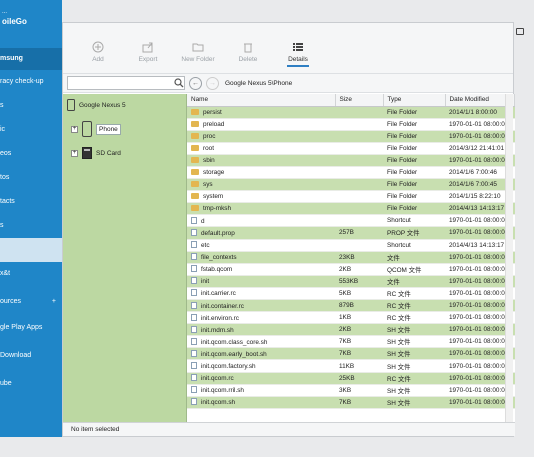  I want to click on file-name: d, so click(203, 221).